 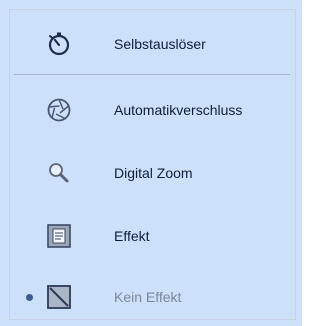 What do you see at coordinates (148, 297) in the screenshot?
I see `menu-item-label: Kein Effekt` at bounding box center [148, 297].